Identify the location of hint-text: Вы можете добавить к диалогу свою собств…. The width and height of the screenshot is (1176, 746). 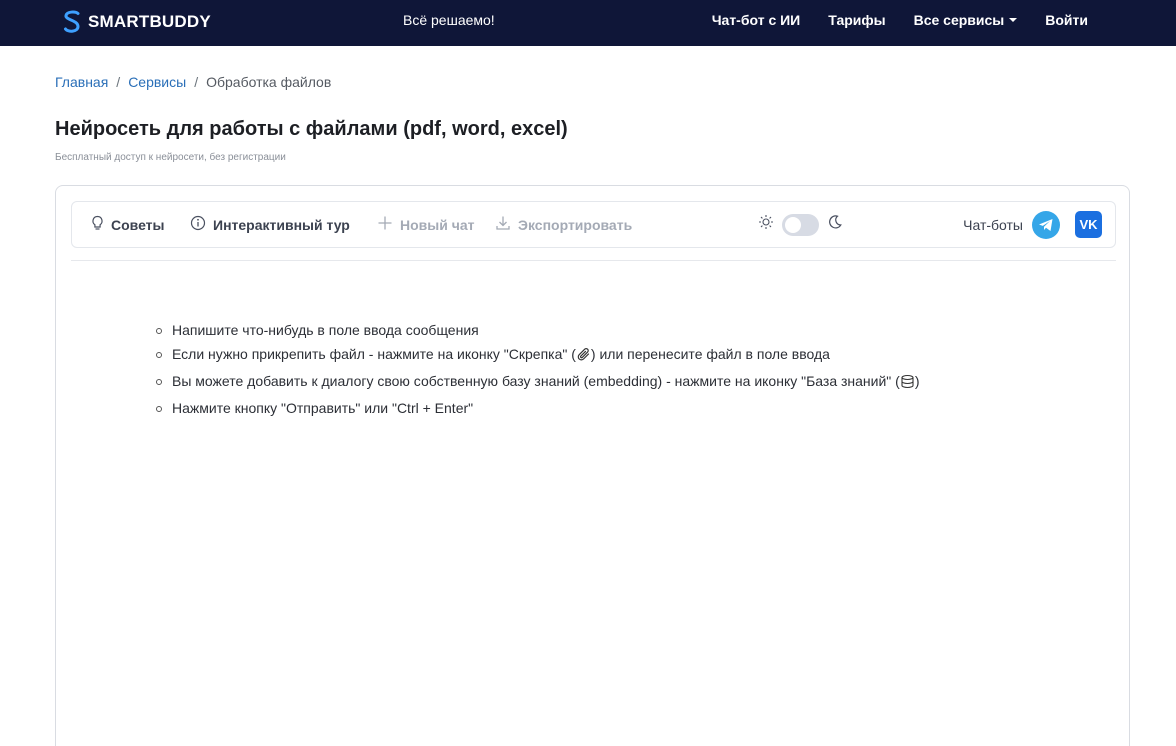
(536, 381).